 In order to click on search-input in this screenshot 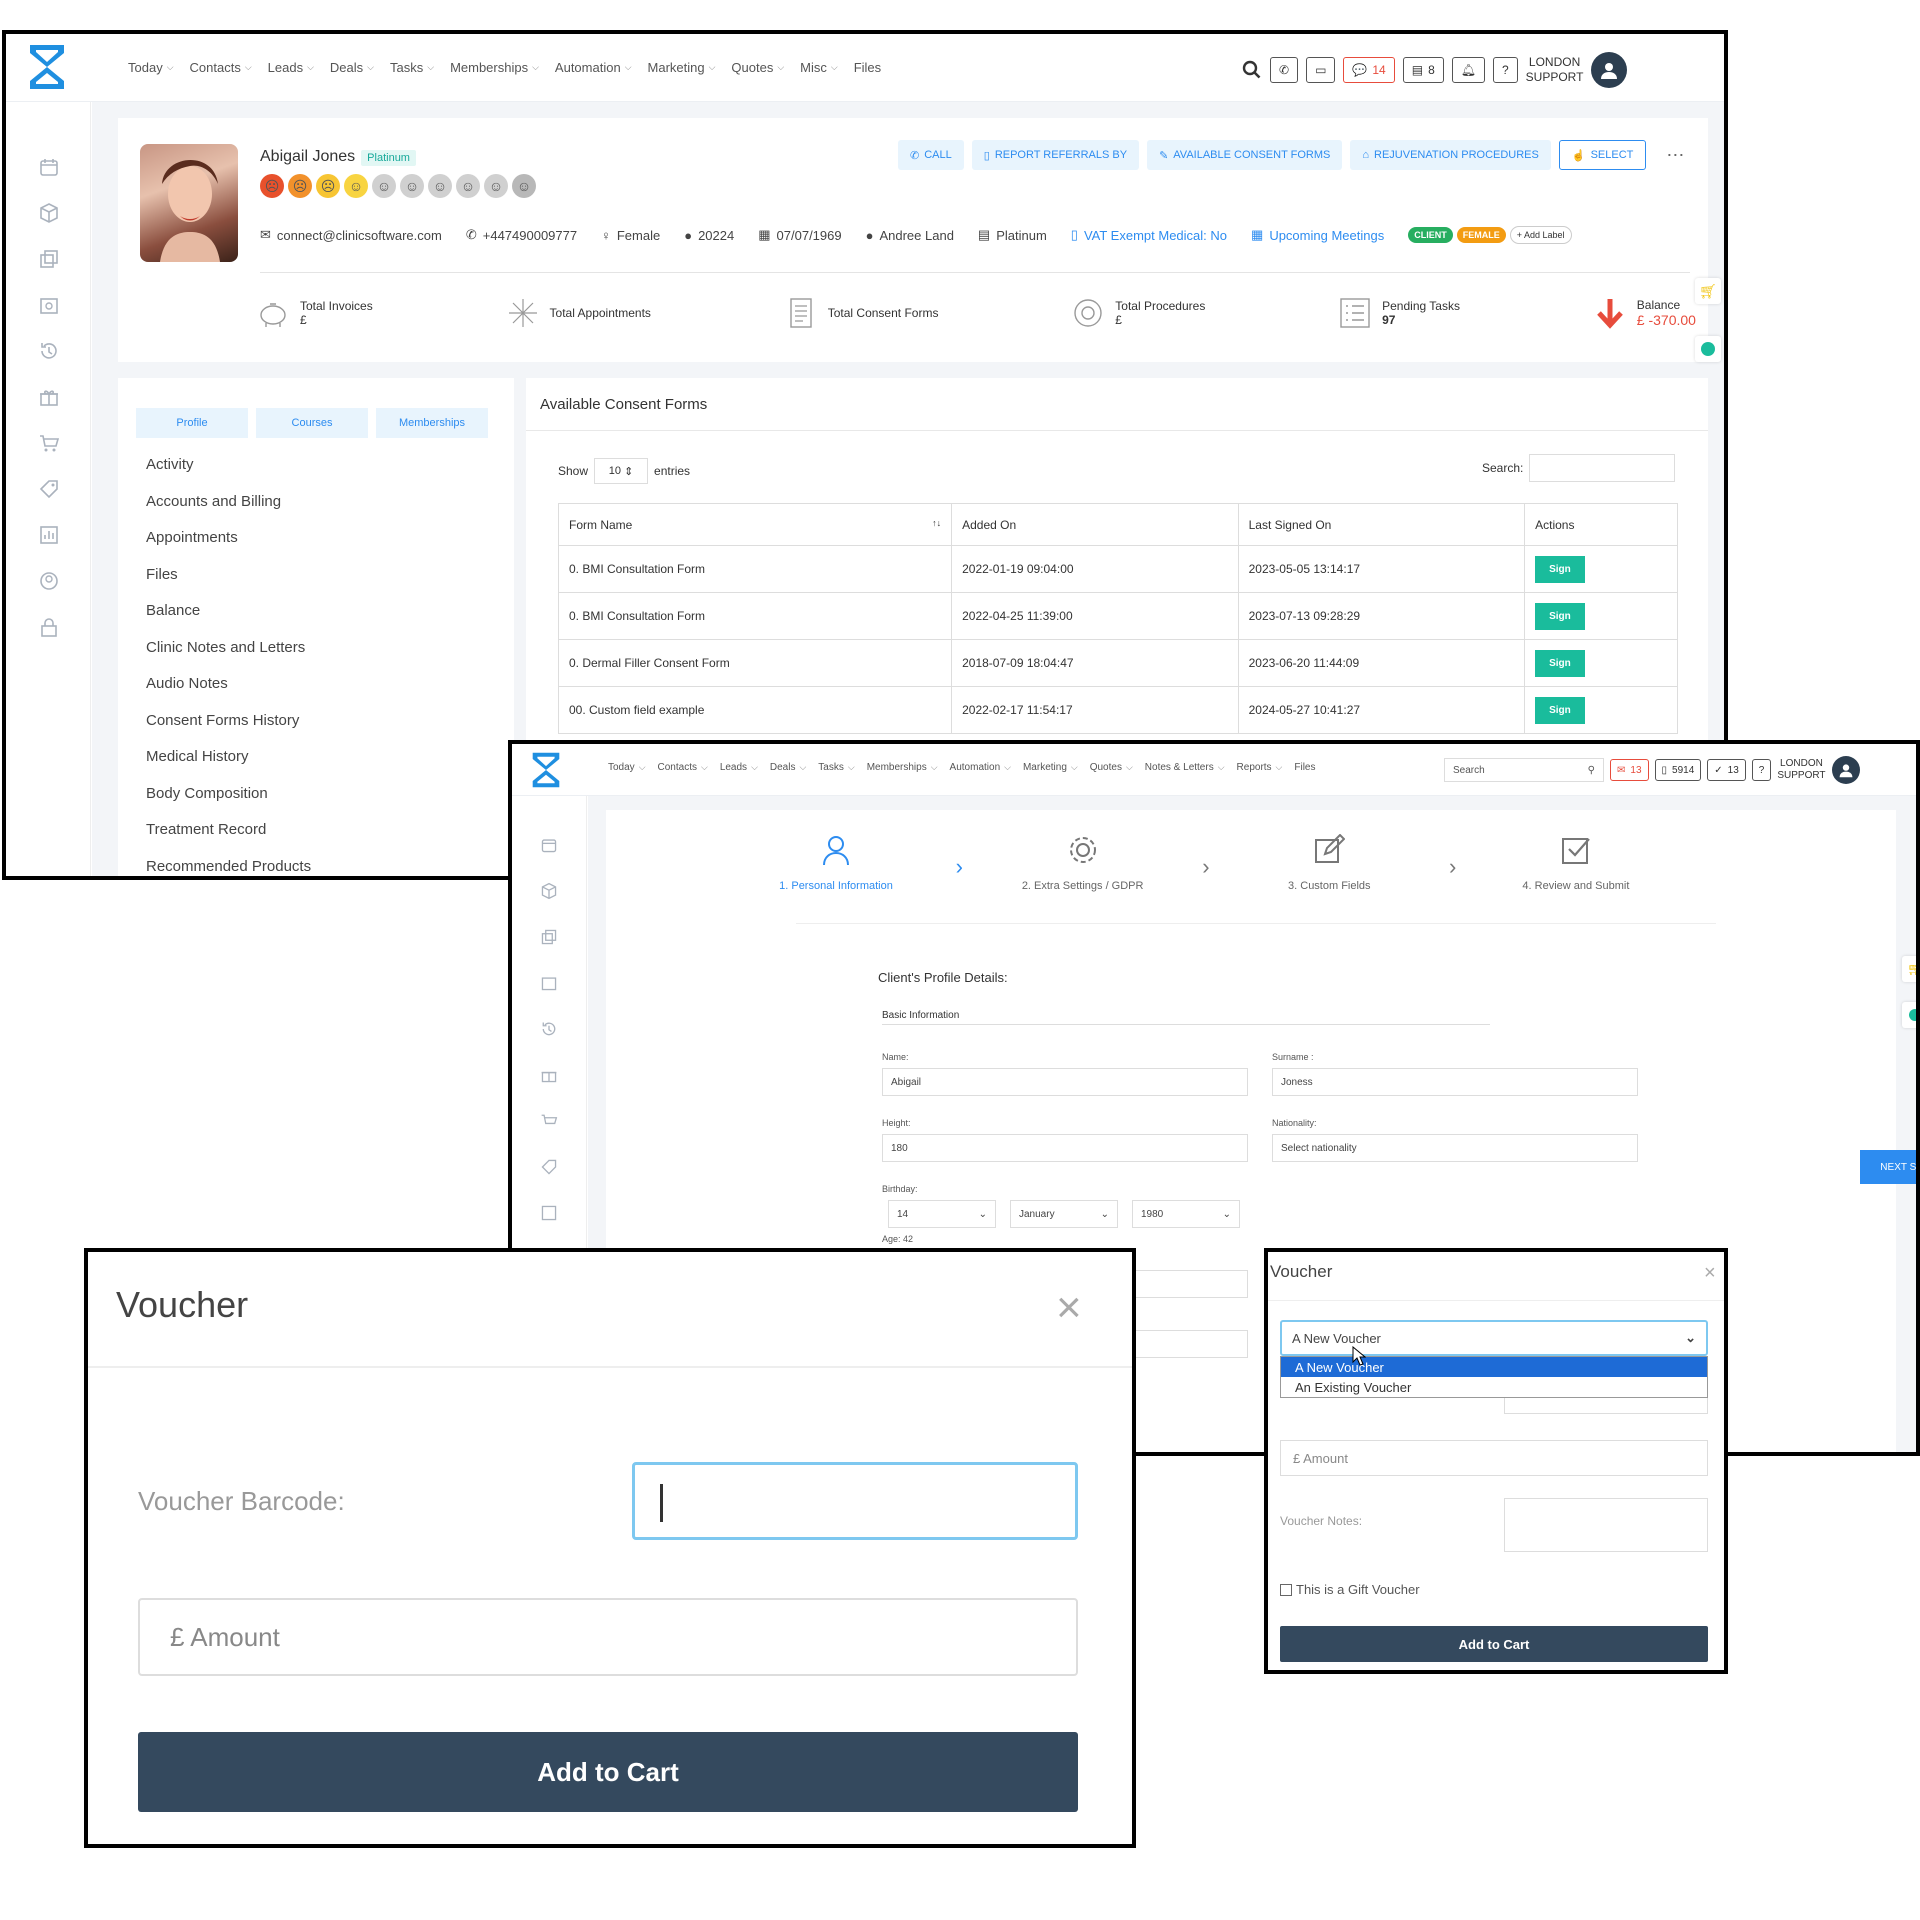, I will do `click(1602, 468)`.